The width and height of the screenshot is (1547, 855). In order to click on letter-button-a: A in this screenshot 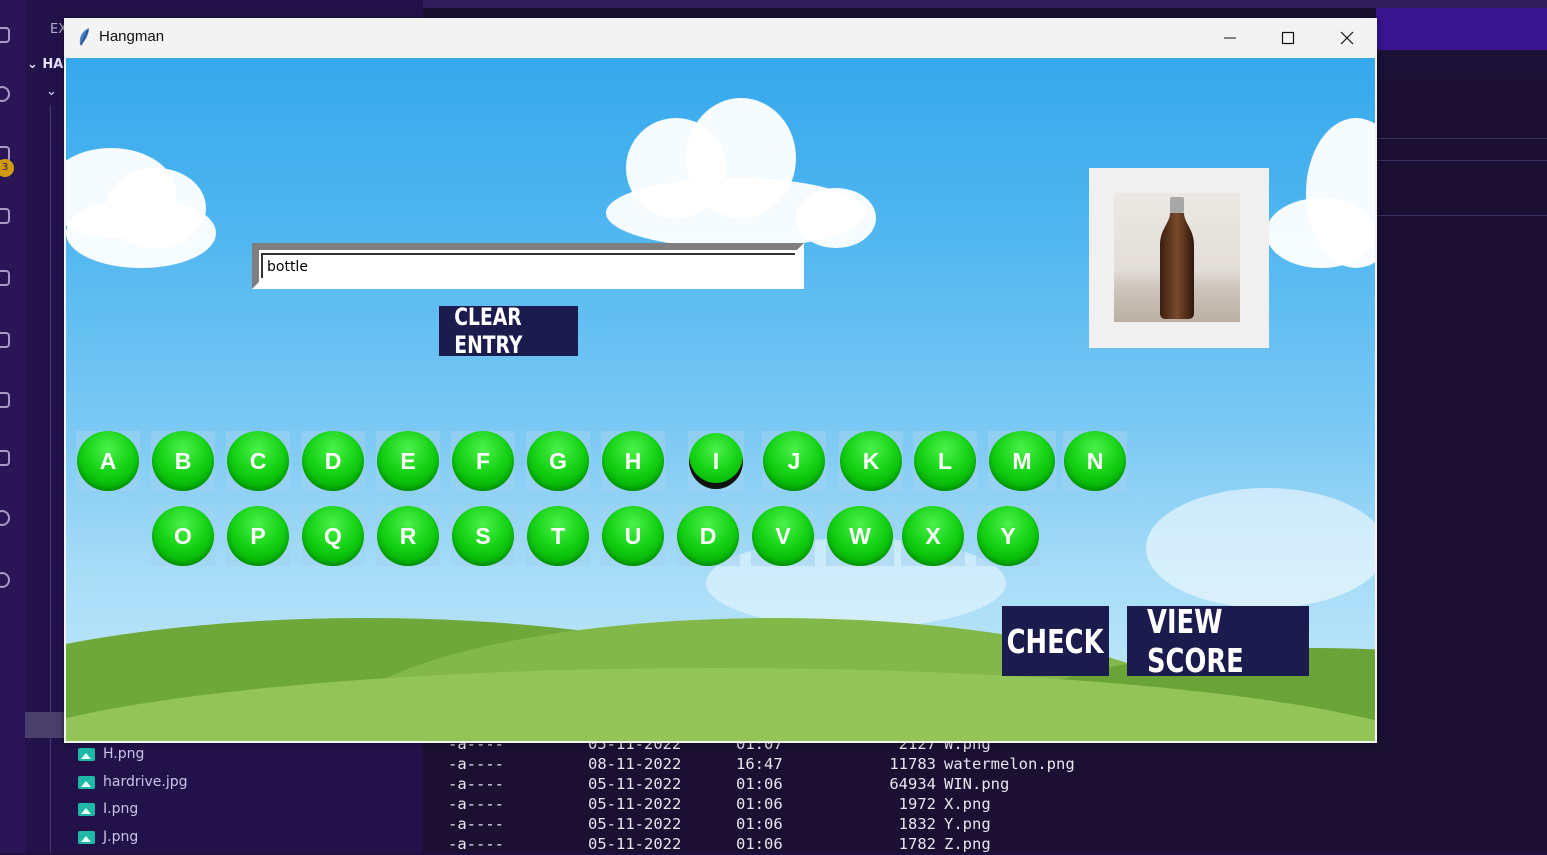, I will do `click(108, 461)`.